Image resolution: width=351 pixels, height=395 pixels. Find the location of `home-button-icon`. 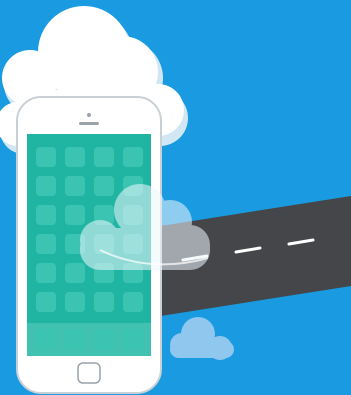

home-button-icon is located at coordinates (89, 373).